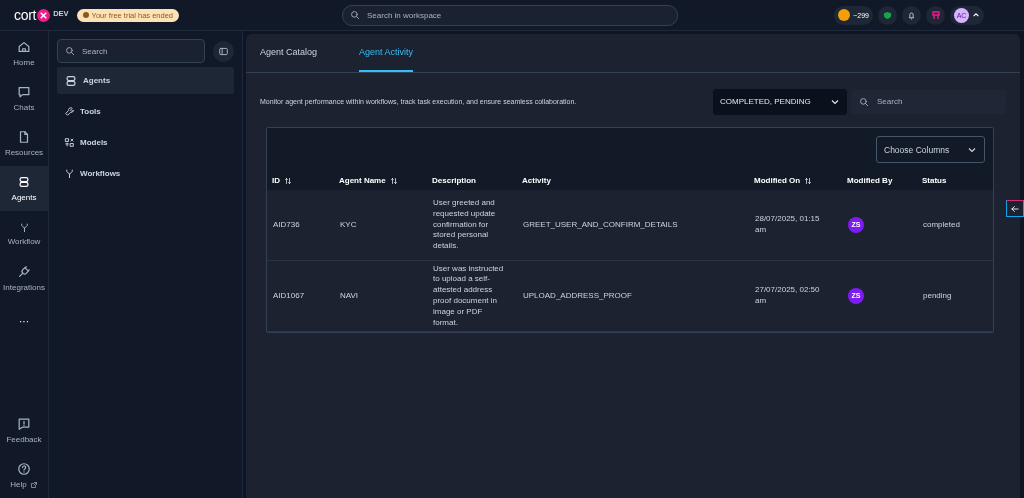  Describe the element at coordinates (380, 225) in the screenshot. I see `table-cell: KYC` at that location.